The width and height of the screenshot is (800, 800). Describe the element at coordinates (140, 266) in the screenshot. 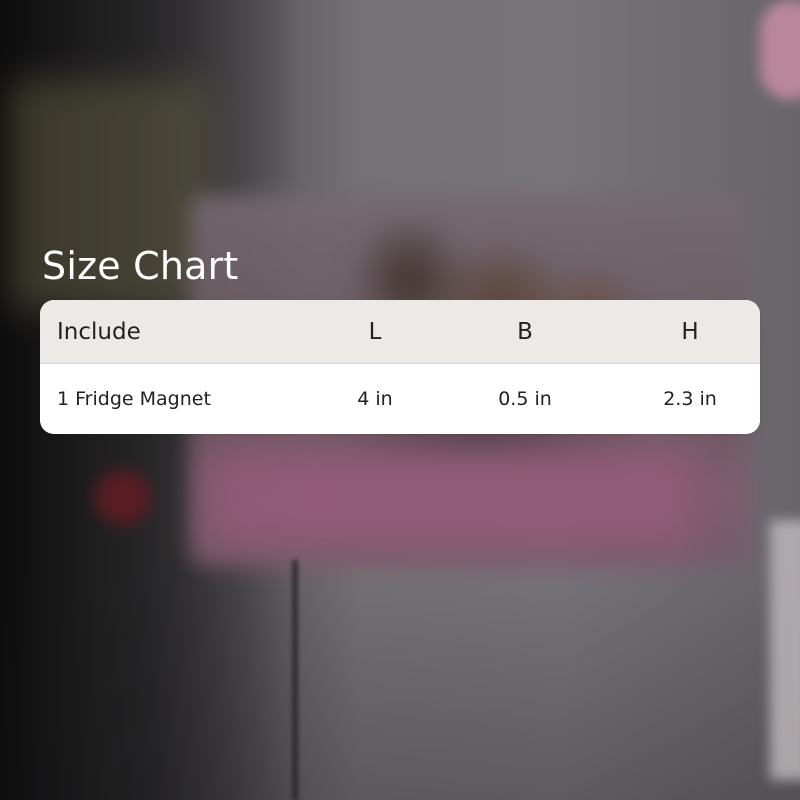

I see `page-title: Size Chart` at that location.